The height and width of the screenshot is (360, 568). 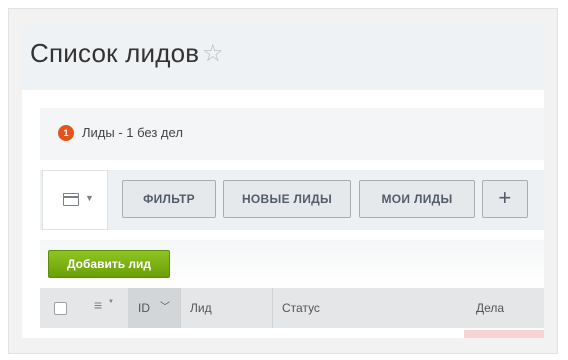 I want to click on list-view-icon, so click(x=71, y=199).